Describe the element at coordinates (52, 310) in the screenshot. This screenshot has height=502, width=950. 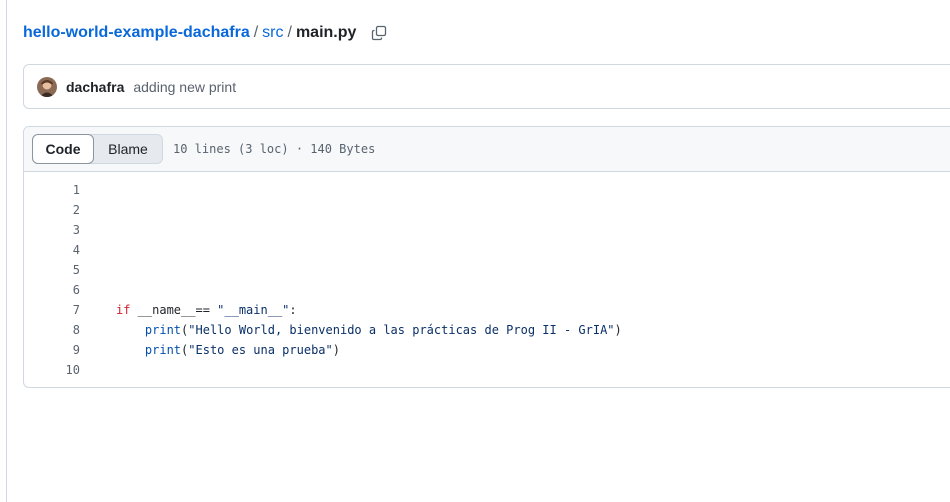
I see `line-number: 7` at that location.